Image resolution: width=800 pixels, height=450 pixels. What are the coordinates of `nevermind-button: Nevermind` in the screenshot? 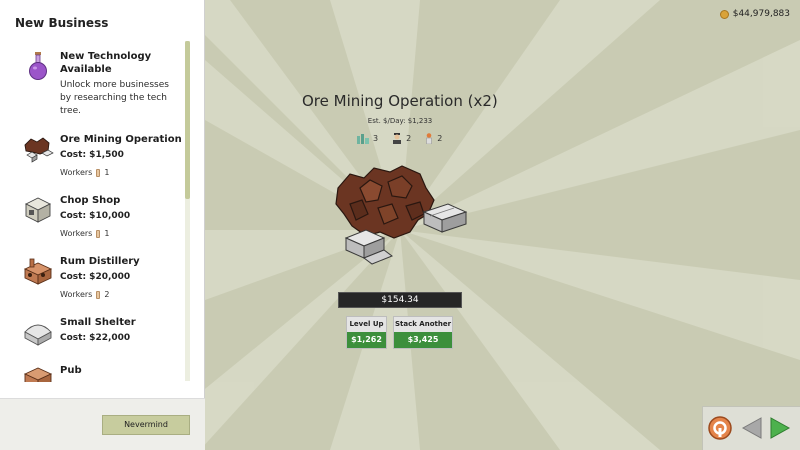 It's located at (146, 425).